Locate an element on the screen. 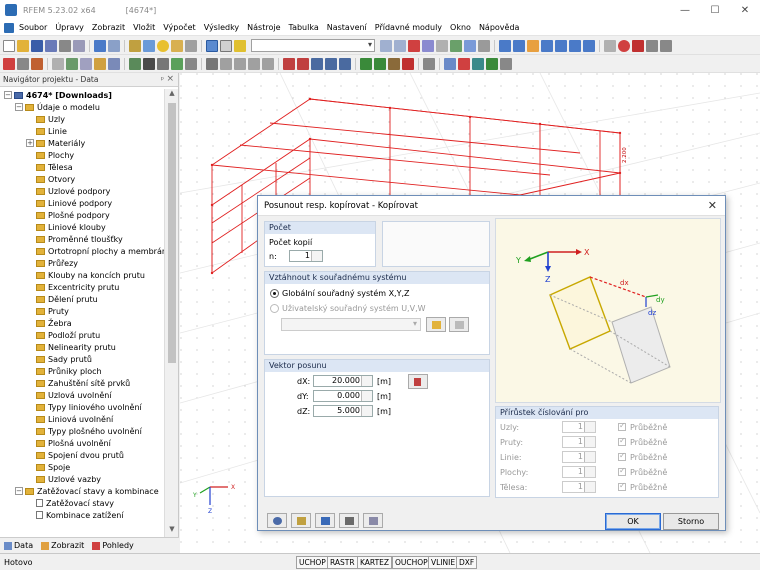 The image size is (760, 570). tree-item: Sady prutů is located at coordinates (82, 359).